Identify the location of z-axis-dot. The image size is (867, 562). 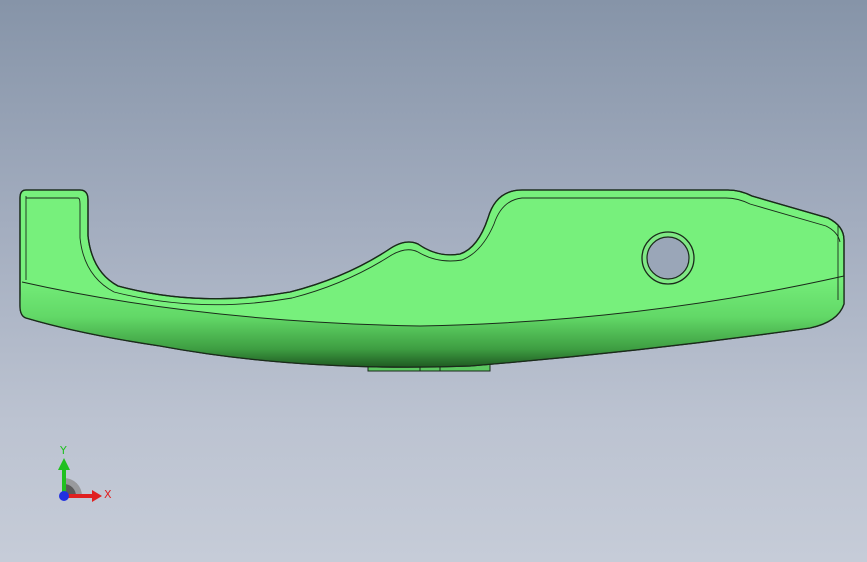
(64, 496).